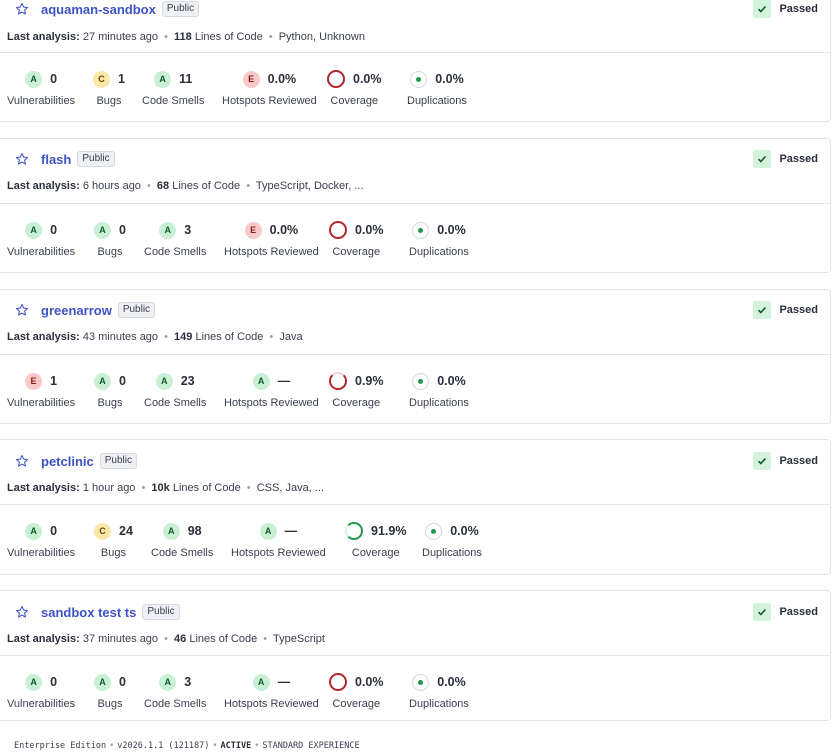  I want to click on metric-value: 0.9%, so click(369, 381).